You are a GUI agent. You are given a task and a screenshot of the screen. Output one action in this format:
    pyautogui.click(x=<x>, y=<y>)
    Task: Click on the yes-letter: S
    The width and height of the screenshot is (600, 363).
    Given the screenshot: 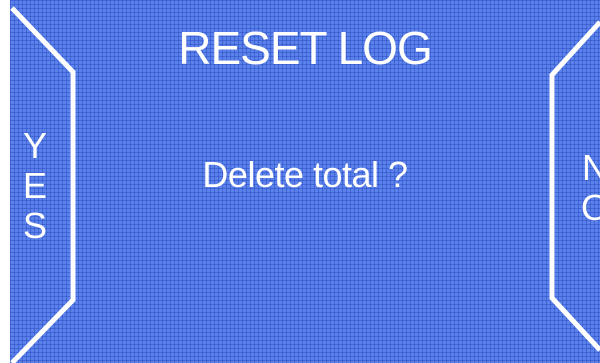 What is the action you would take?
    pyautogui.click(x=34, y=225)
    